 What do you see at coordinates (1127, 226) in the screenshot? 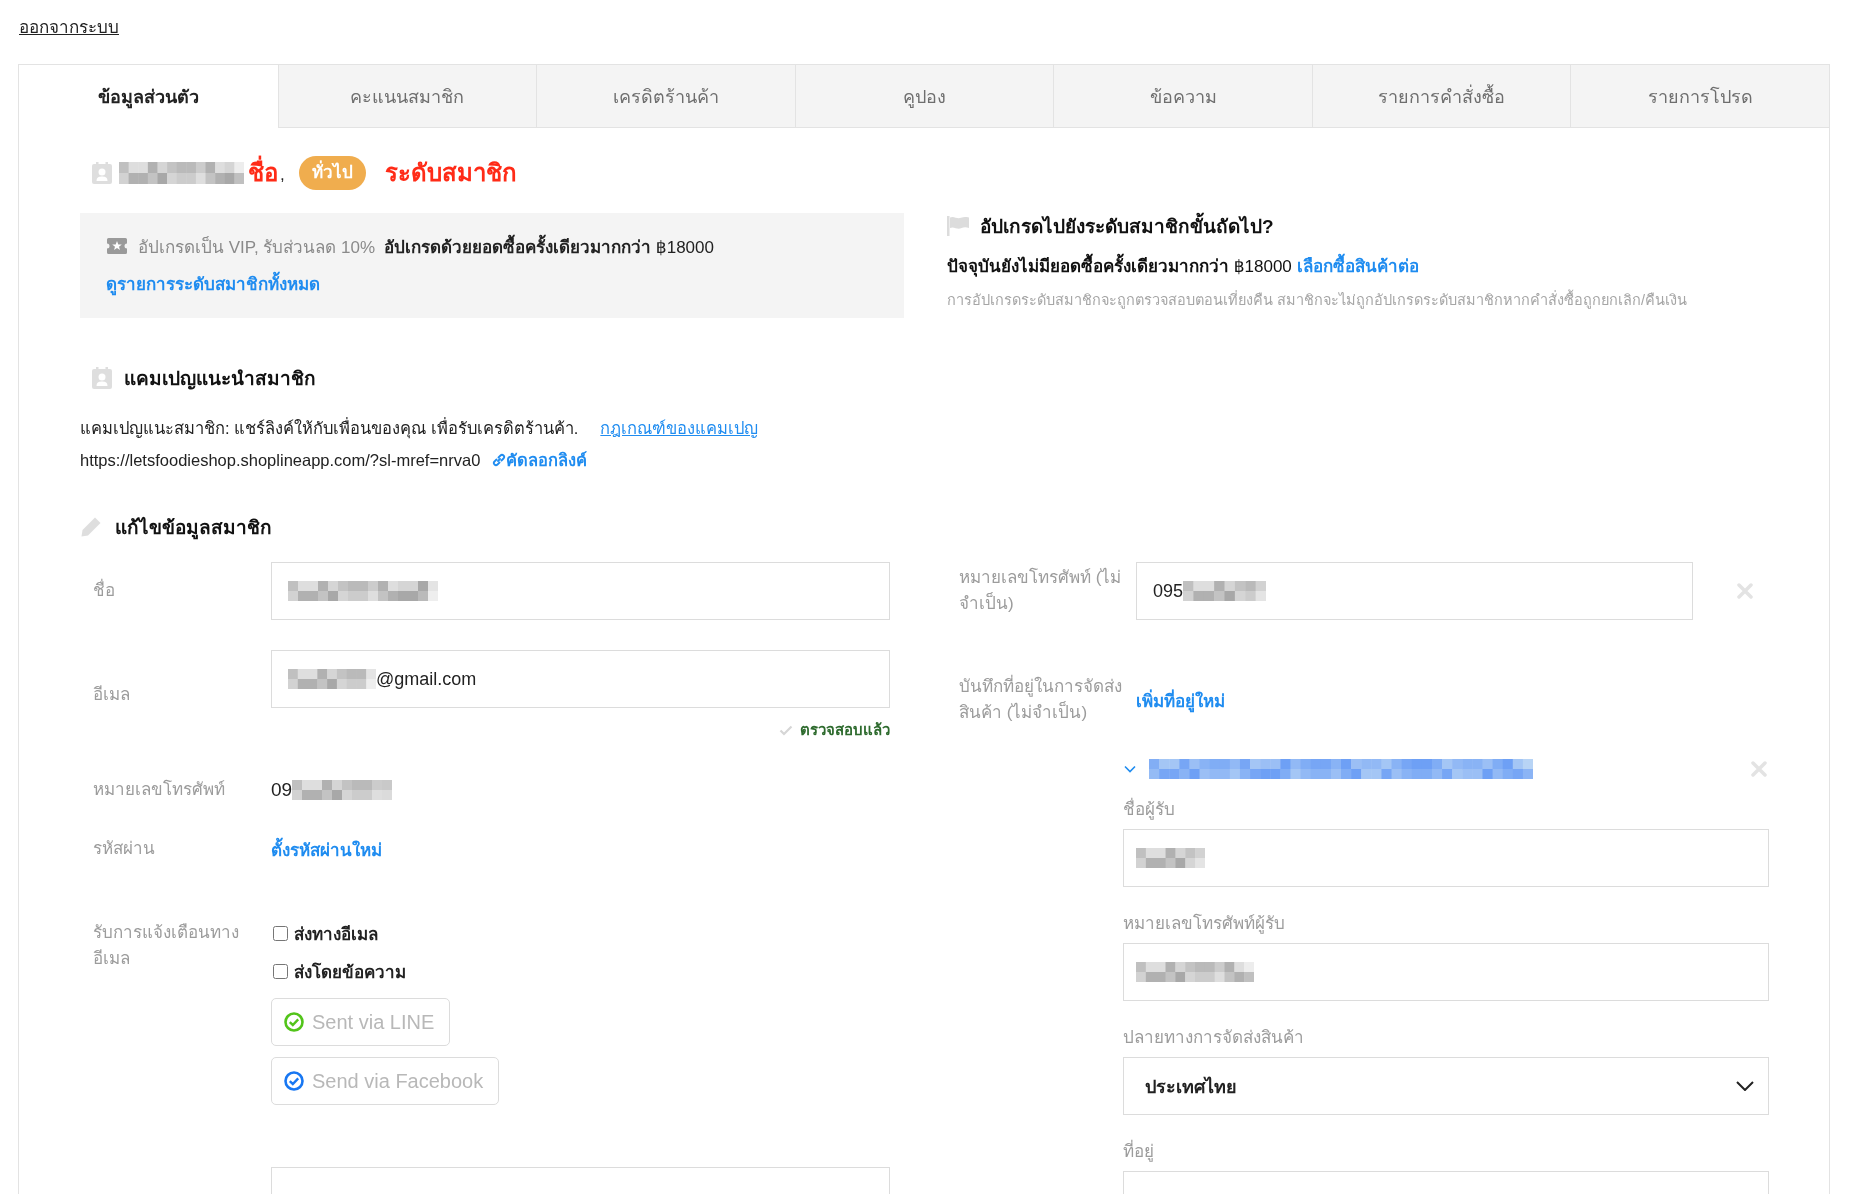
I see `section-heading: อัปเกรดไปยังระดับสมาชิกขั้นถัดไป?` at bounding box center [1127, 226].